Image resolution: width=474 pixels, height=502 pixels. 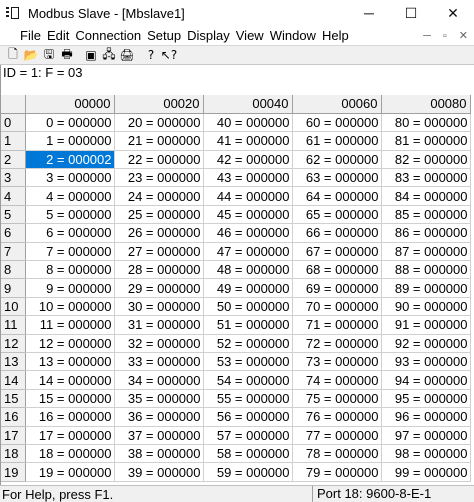 I want to click on register-cell: 36 = 000000, so click(x=159, y=417).